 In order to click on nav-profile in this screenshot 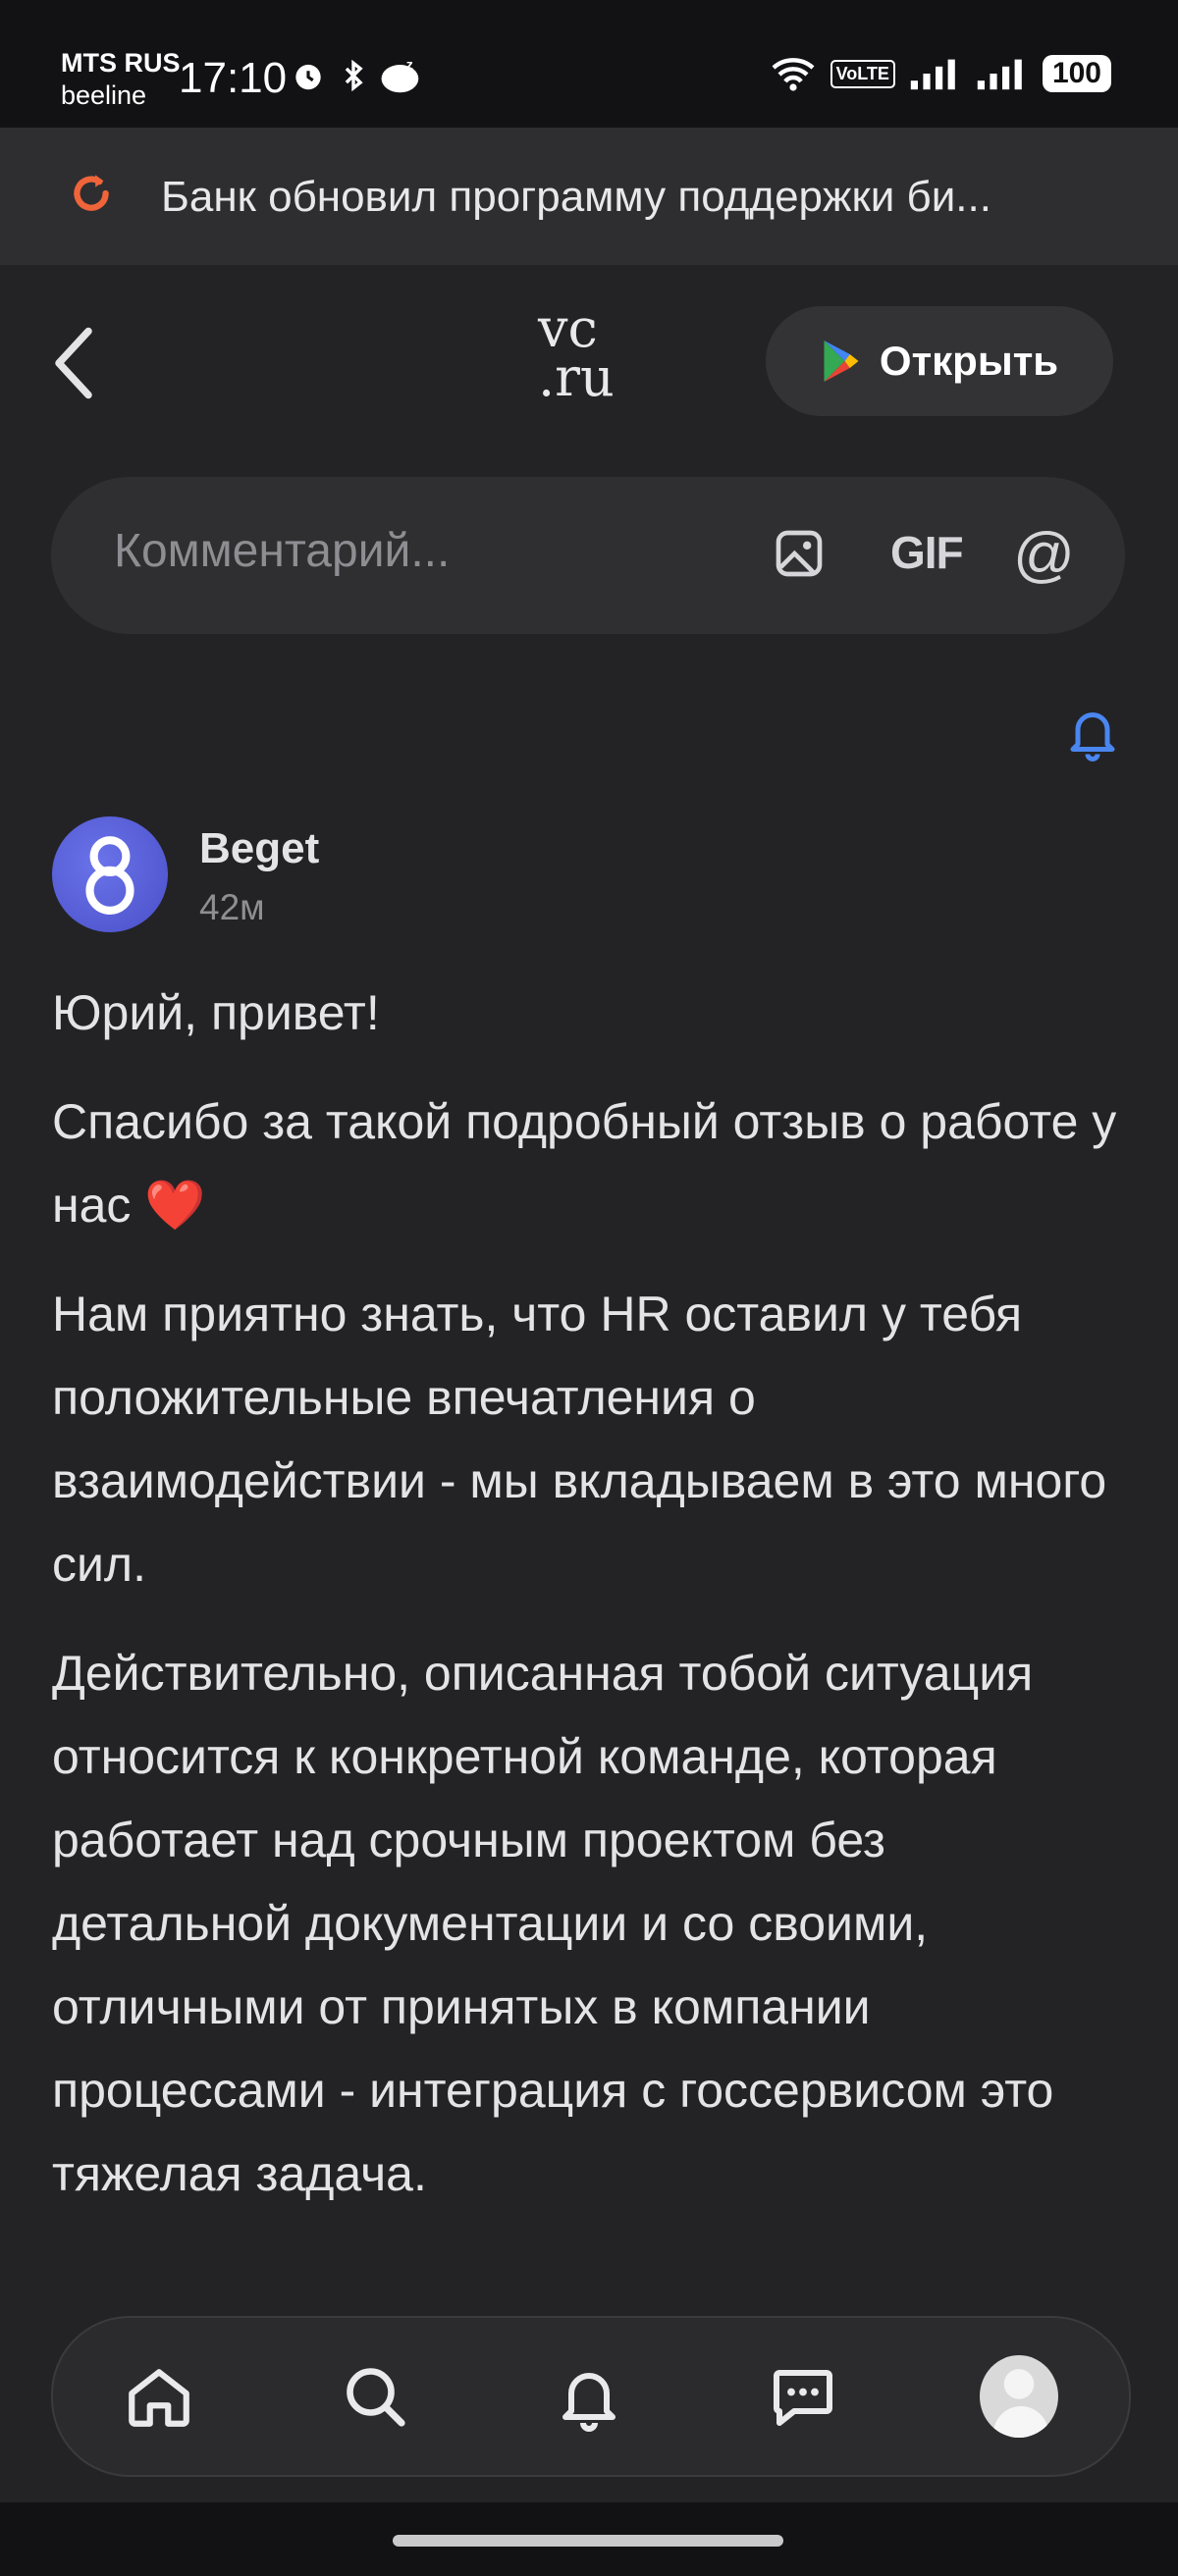, I will do `click(1019, 2396)`.